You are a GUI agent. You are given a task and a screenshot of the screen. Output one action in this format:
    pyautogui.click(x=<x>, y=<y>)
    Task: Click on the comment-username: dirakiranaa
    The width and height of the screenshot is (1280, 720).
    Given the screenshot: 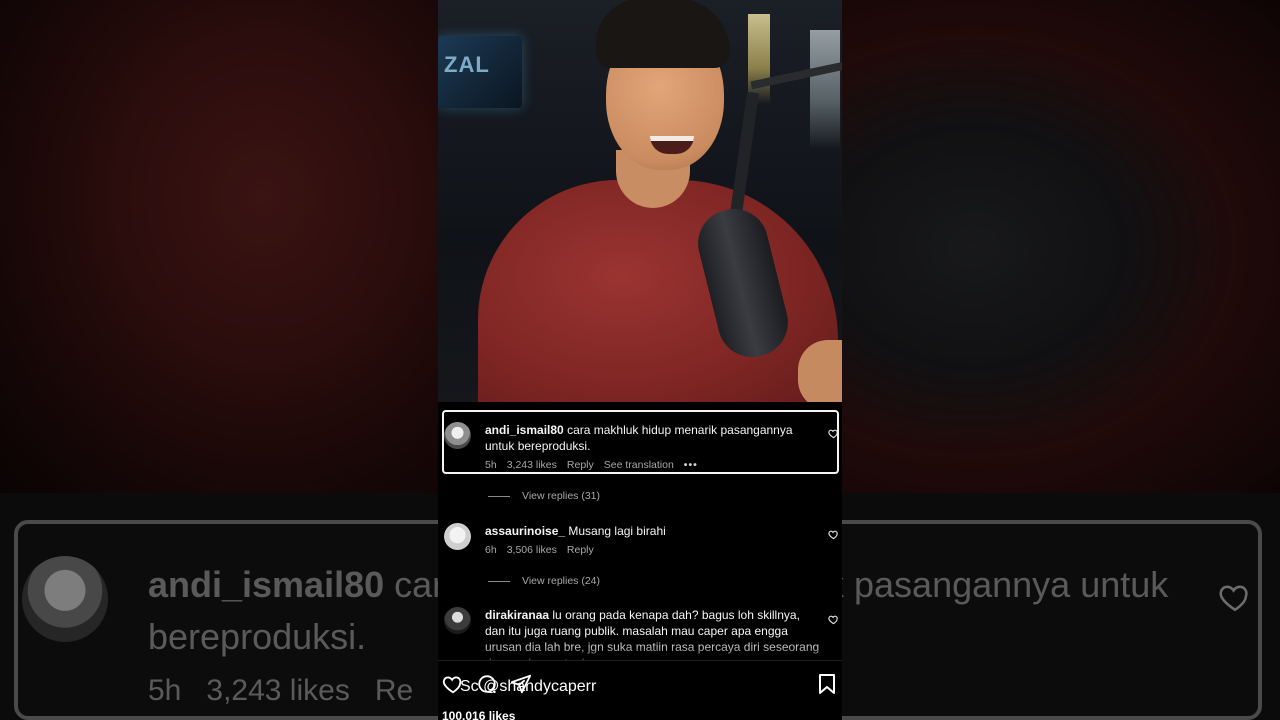 What is the action you would take?
    pyautogui.click(x=517, y=615)
    